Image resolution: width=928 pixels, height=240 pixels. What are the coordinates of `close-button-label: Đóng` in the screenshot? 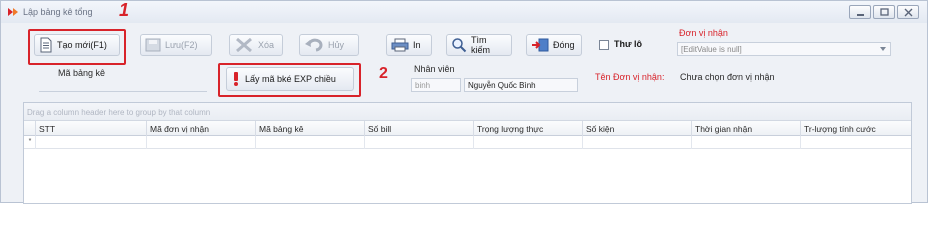 It's located at (564, 45).